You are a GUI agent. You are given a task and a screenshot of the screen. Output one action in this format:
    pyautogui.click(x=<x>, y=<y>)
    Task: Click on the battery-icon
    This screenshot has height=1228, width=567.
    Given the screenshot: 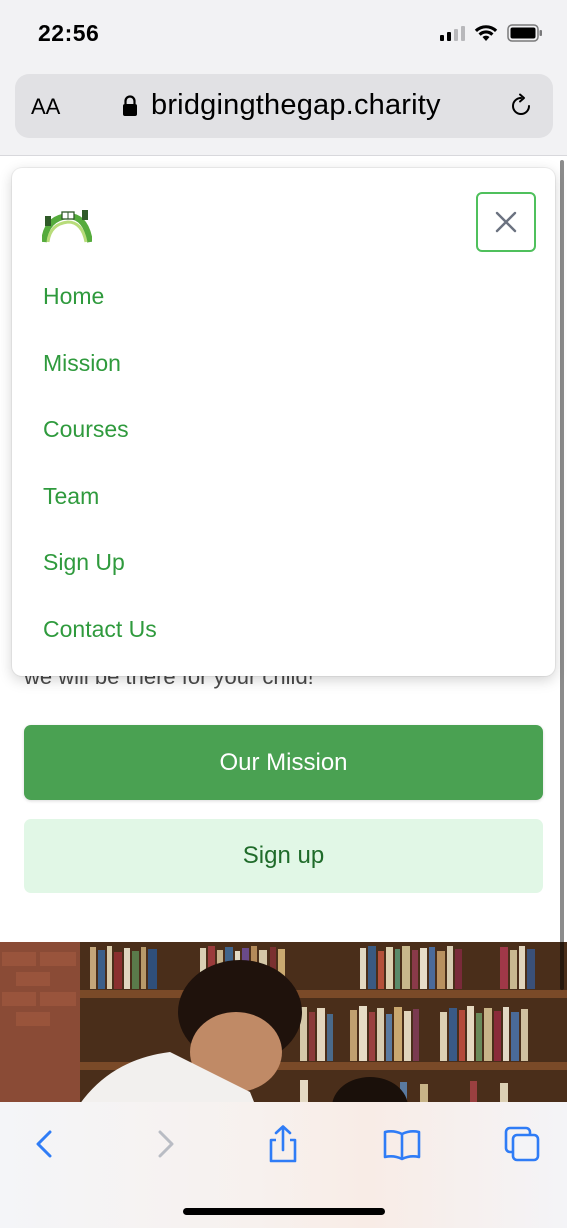 What is the action you would take?
    pyautogui.click(x=524, y=33)
    